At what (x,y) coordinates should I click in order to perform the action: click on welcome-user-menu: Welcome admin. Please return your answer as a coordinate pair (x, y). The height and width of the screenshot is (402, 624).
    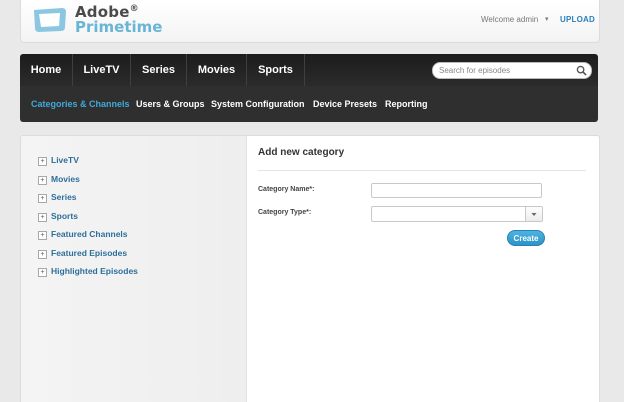
    Looking at the image, I should click on (509, 19).